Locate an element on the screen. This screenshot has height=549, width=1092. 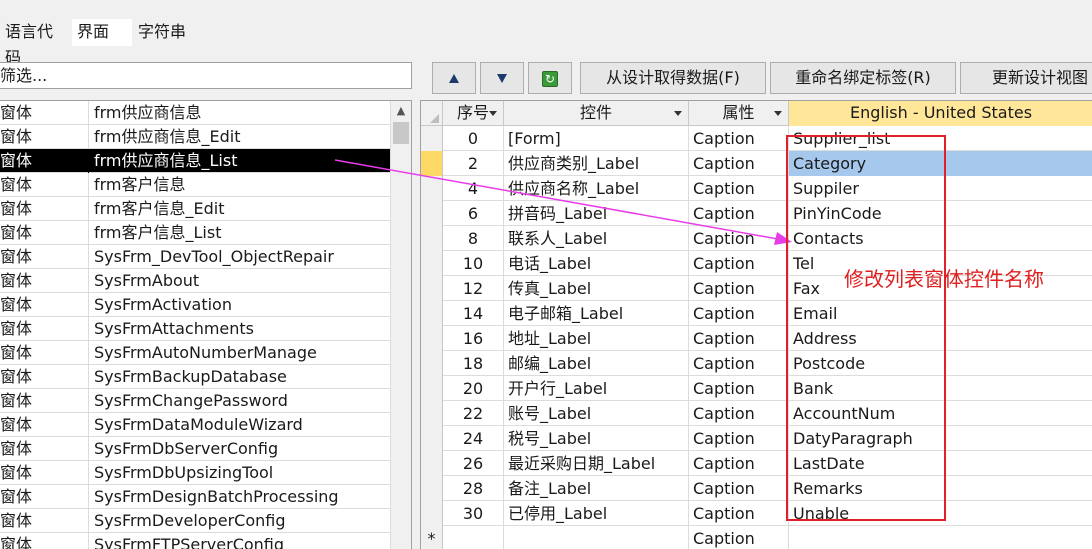
cell-seq: 20 is located at coordinates (473, 388).